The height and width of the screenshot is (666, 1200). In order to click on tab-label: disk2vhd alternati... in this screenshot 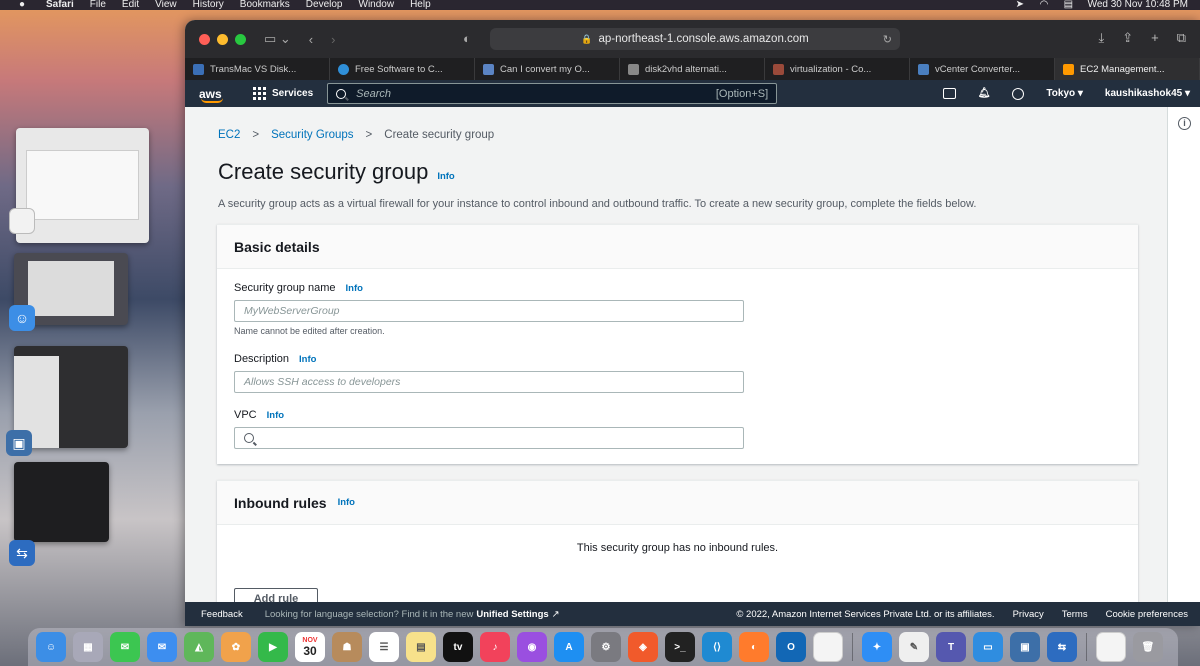, I will do `click(686, 69)`.